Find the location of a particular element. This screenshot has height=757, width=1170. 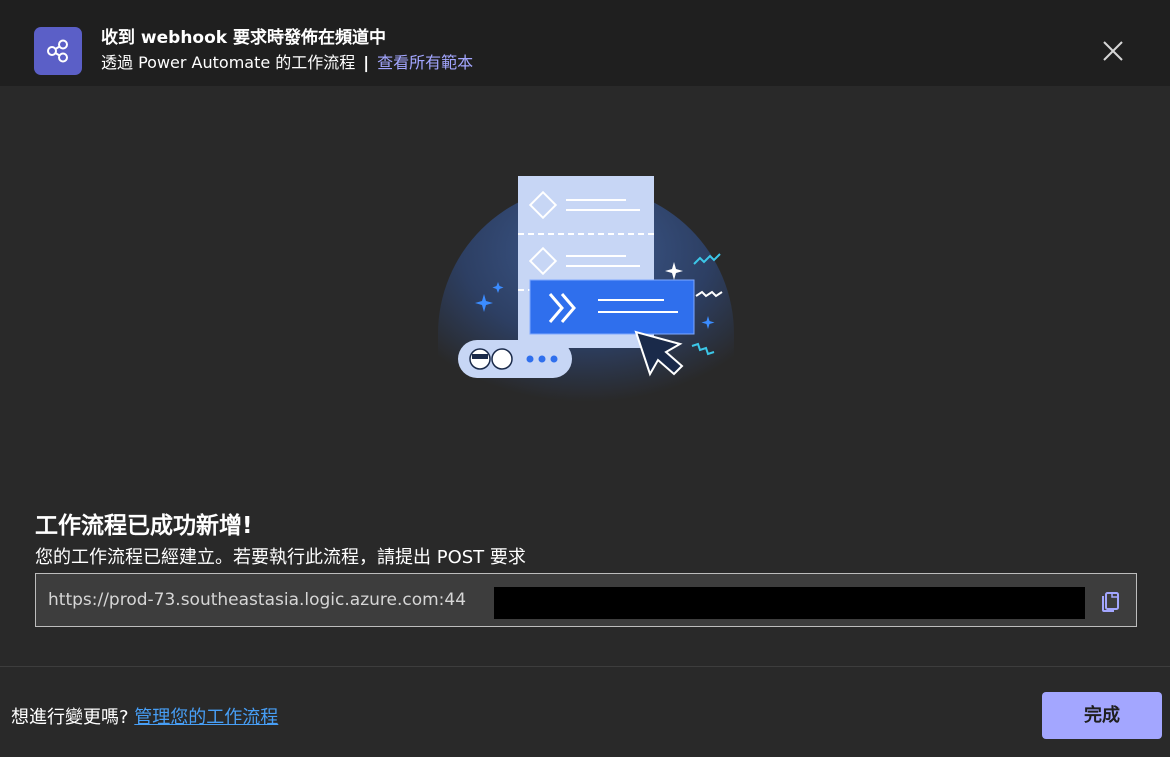

copy-url-button is located at coordinates (1111, 600).